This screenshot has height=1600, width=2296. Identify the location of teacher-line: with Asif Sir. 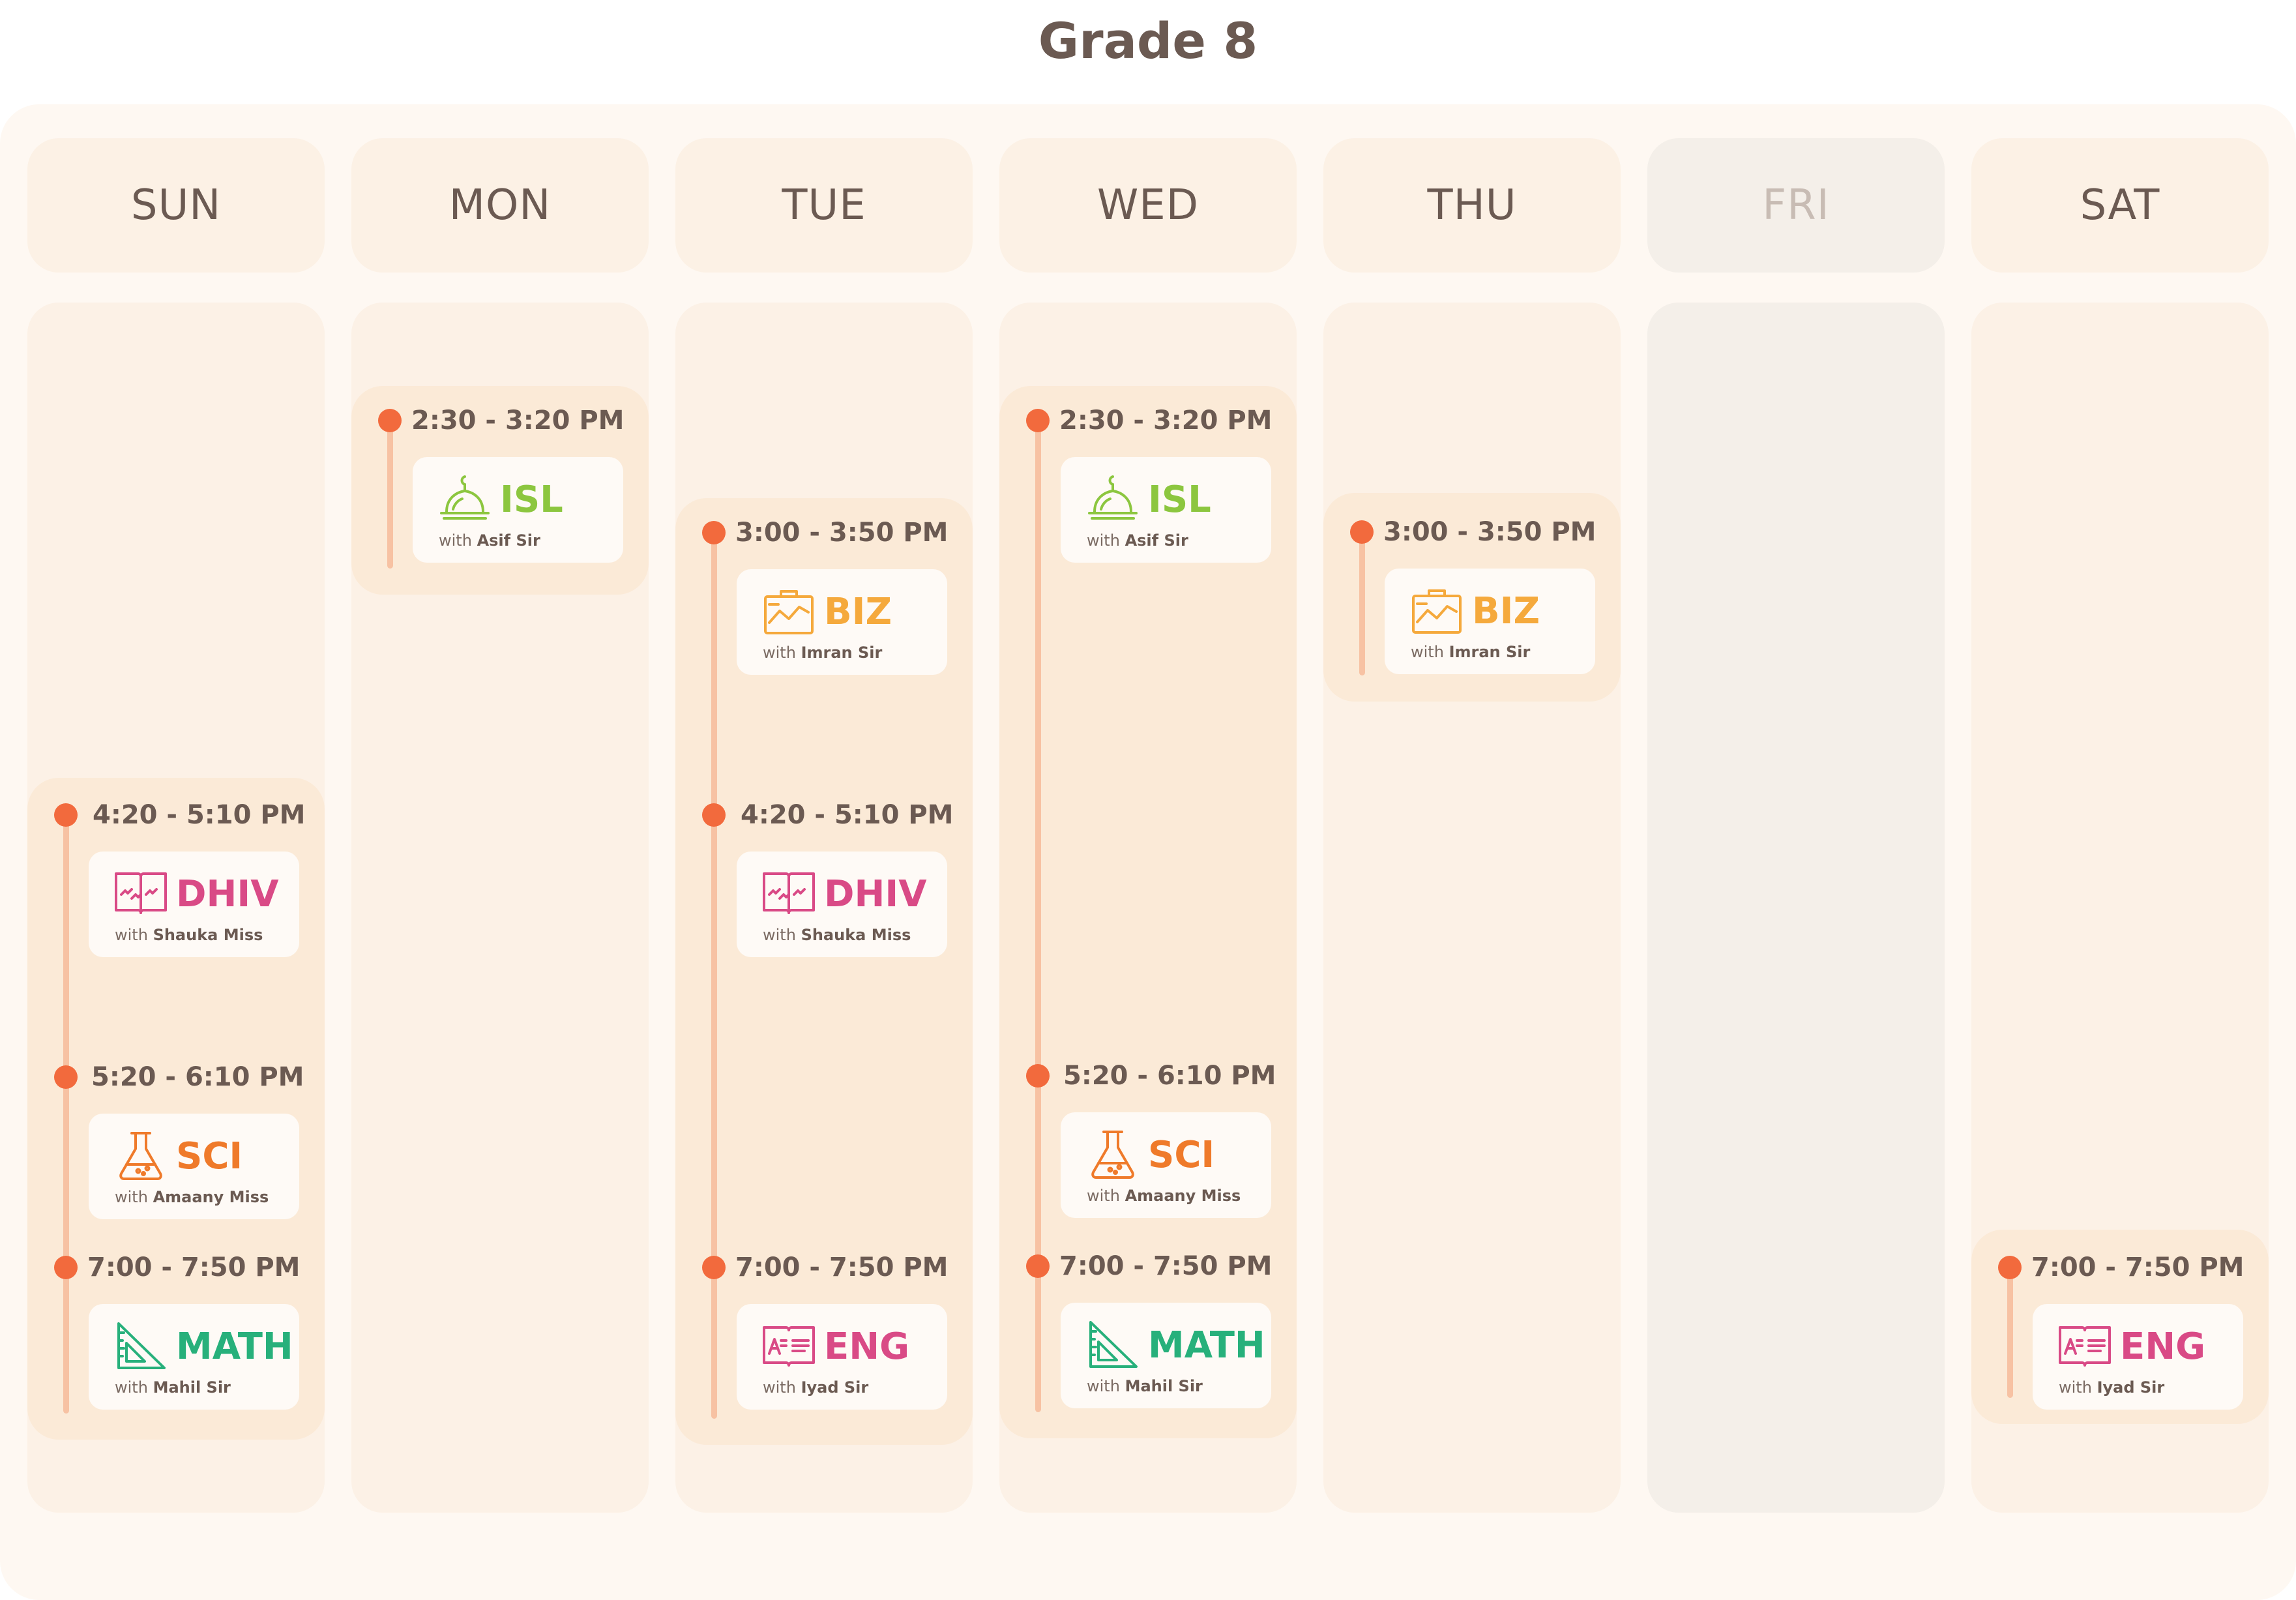
(489, 540).